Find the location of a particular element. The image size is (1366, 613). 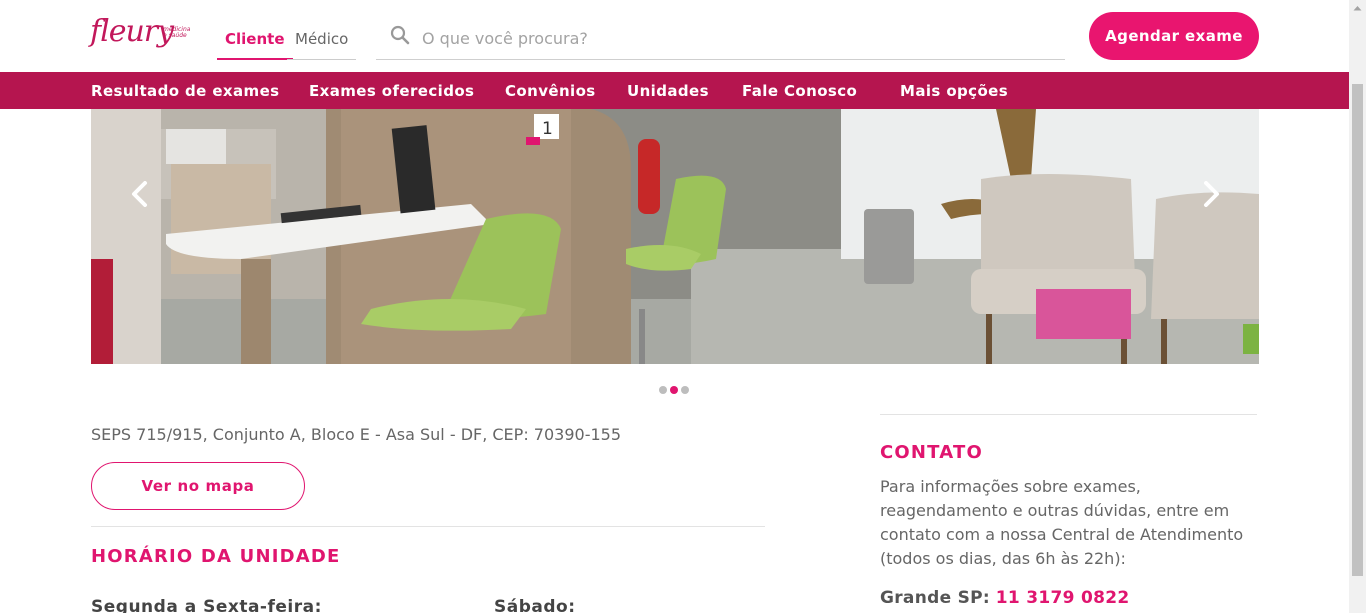

search-bar is located at coordinates (720, 40).